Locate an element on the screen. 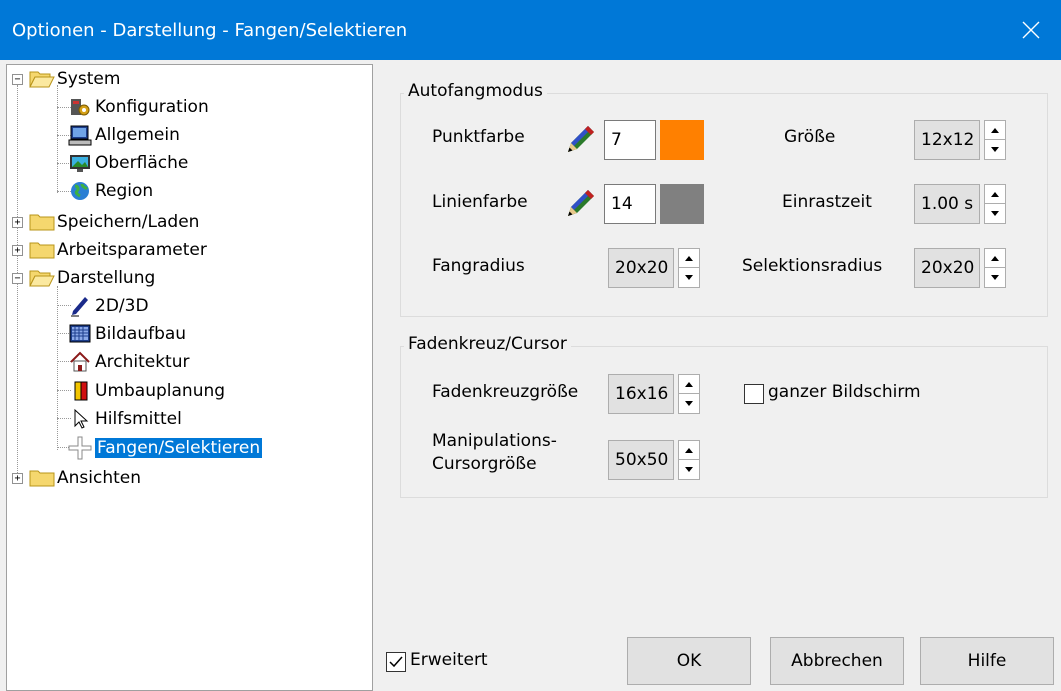 This screenshot has width=1061, height=691. ganzer-bildschirm-label: ganzer Bildschirm is located at coordinates (844, 392).